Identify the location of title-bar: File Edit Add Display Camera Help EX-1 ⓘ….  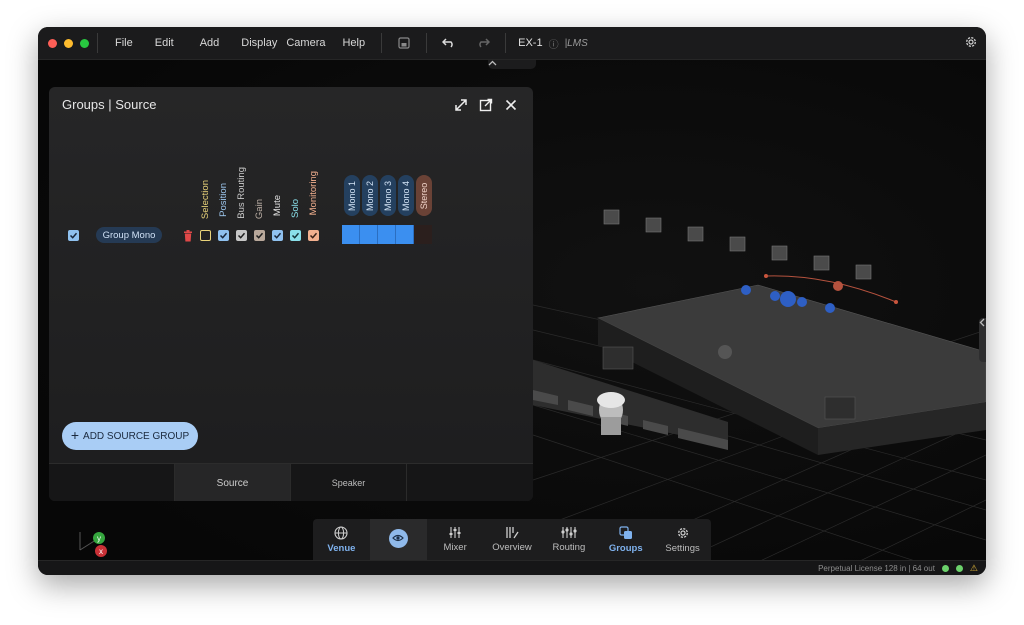
(512, 43).